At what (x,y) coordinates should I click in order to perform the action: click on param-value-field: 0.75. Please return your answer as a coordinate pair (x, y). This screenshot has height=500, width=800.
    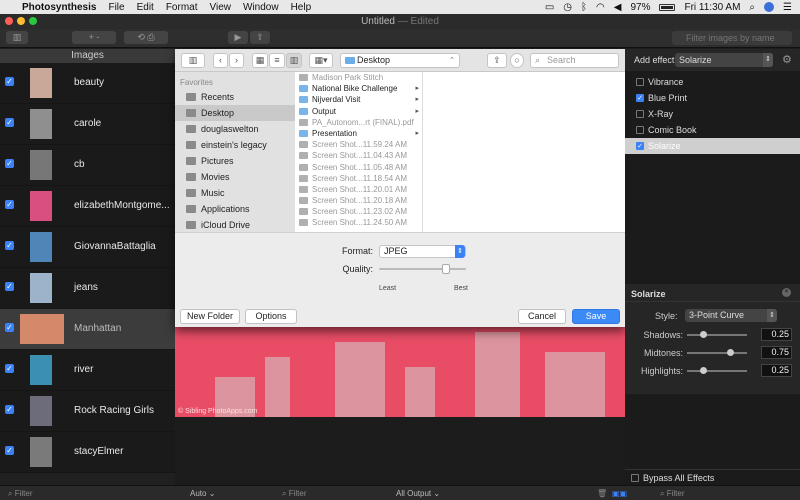
    Looking at the image, I should click on (776, 352).